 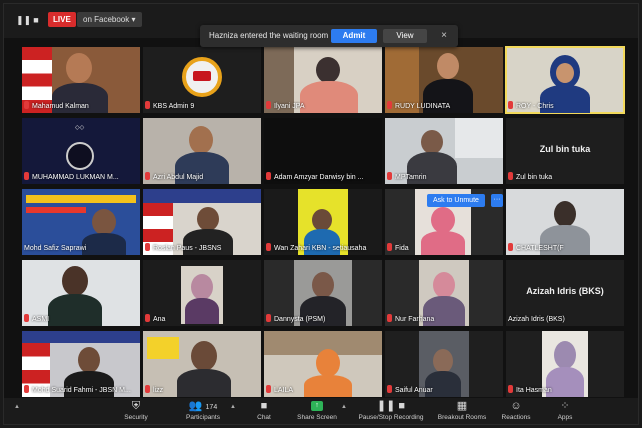 What do you see at coordinates (62, 19) in the screenshot?
I see `live-badge: LIVE` at bounding box center [62, 19].